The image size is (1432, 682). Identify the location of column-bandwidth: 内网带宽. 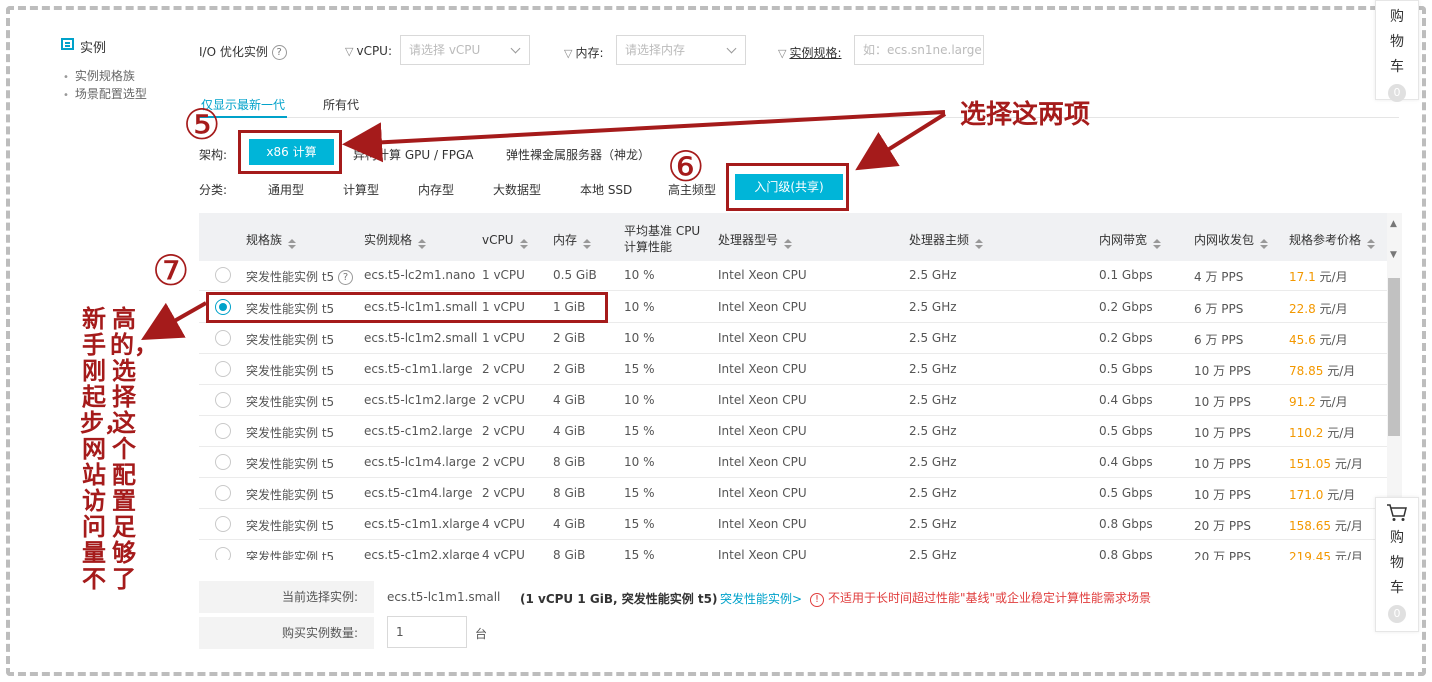
(1130, 240).